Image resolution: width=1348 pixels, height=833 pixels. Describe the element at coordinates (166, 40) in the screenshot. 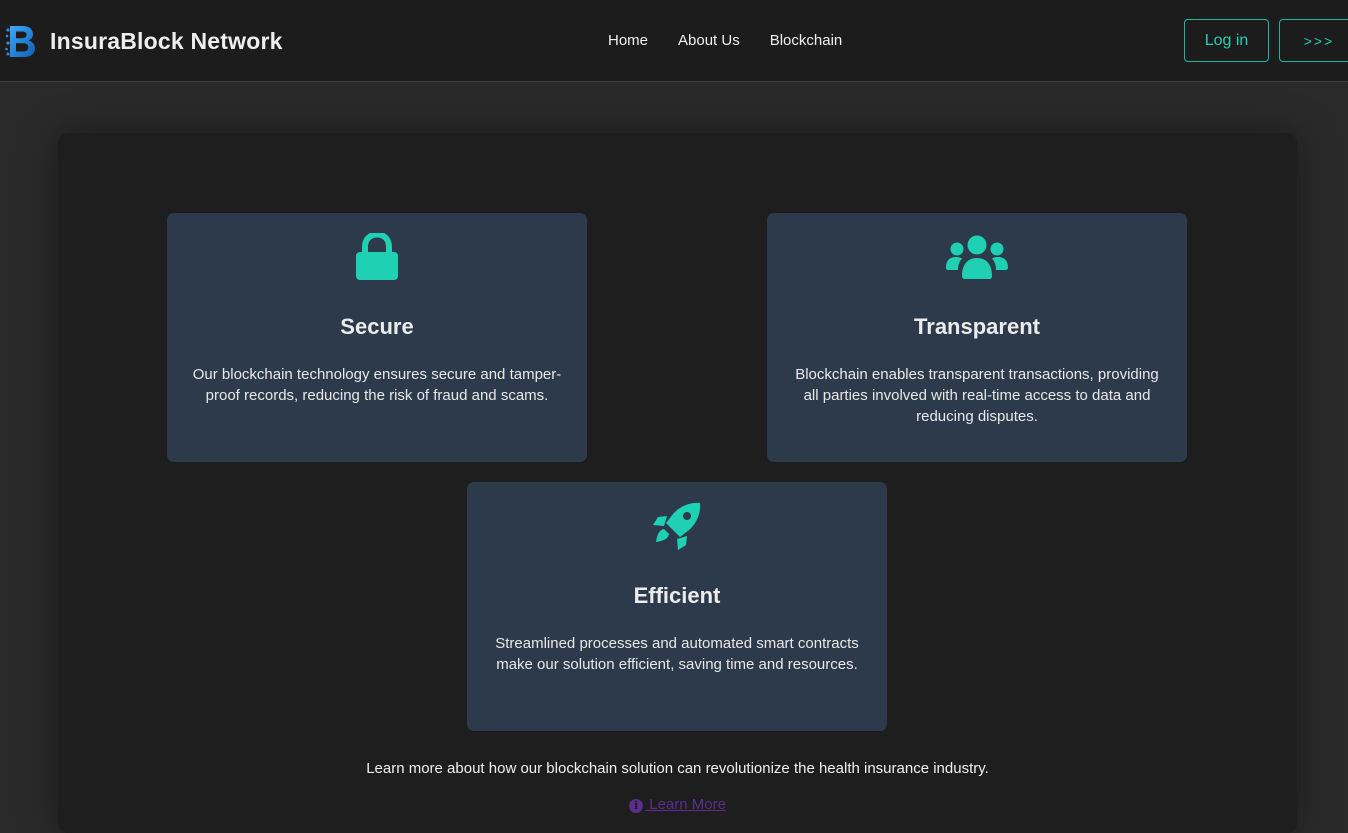

I see `brand-name: InsuraBlock Network` at that location.